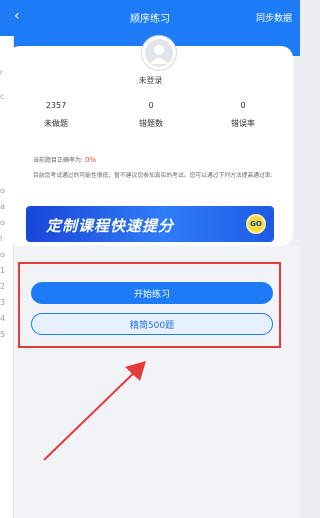  What do you see at coordinates (94, 411) in the screenshot?
I see `annotation-arrow` at bounding box center [94, 411].